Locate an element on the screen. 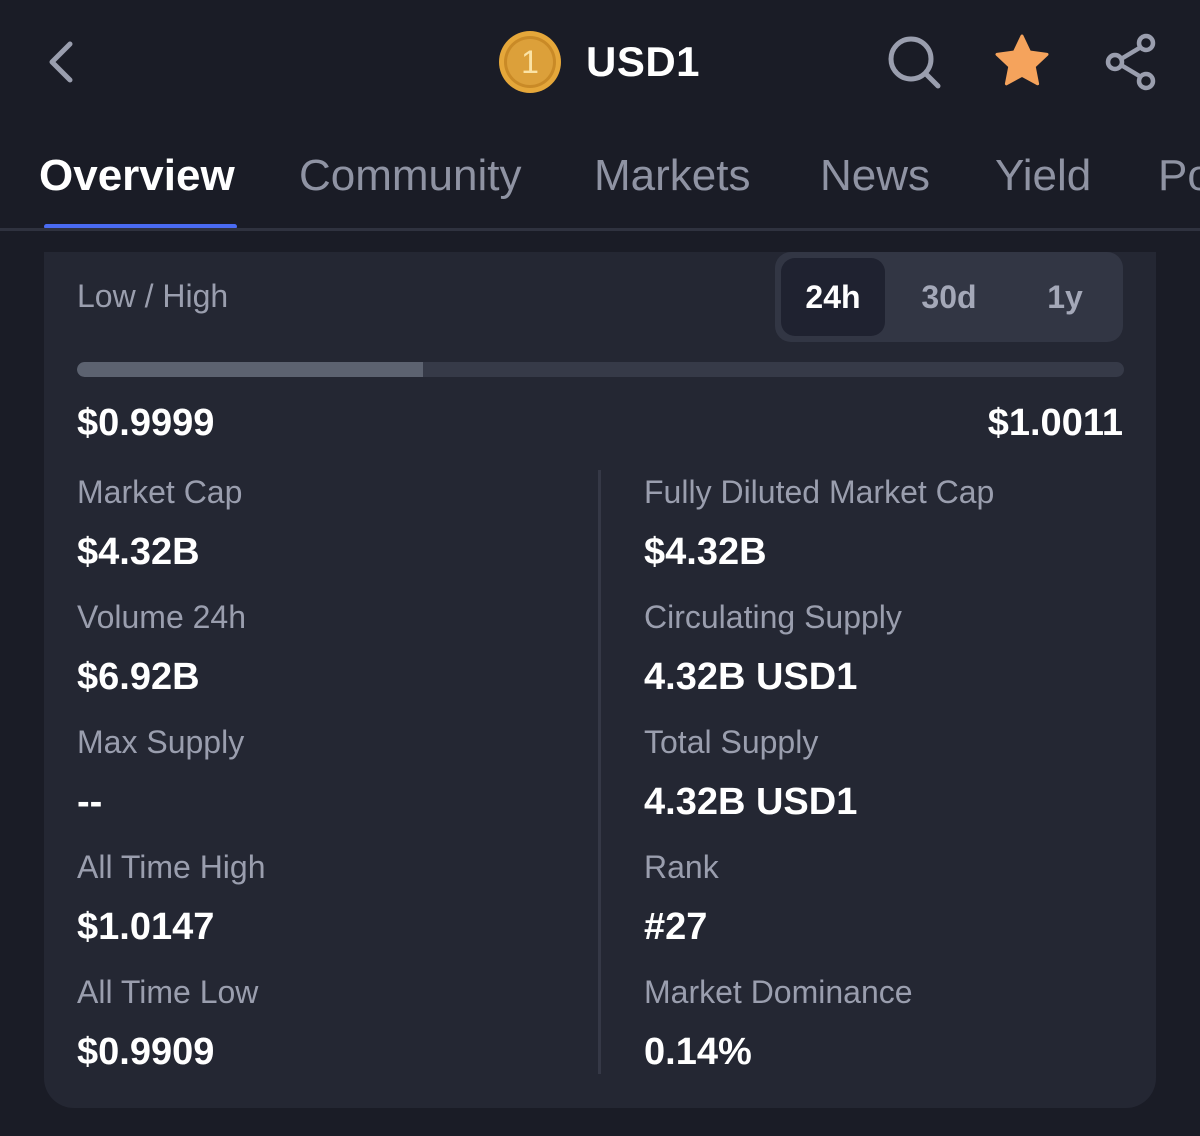 The image size is (1200, 1136). stat-circulating-supply: Circulating Supply 4.32B USD1 is located at coordinates (773, 649).